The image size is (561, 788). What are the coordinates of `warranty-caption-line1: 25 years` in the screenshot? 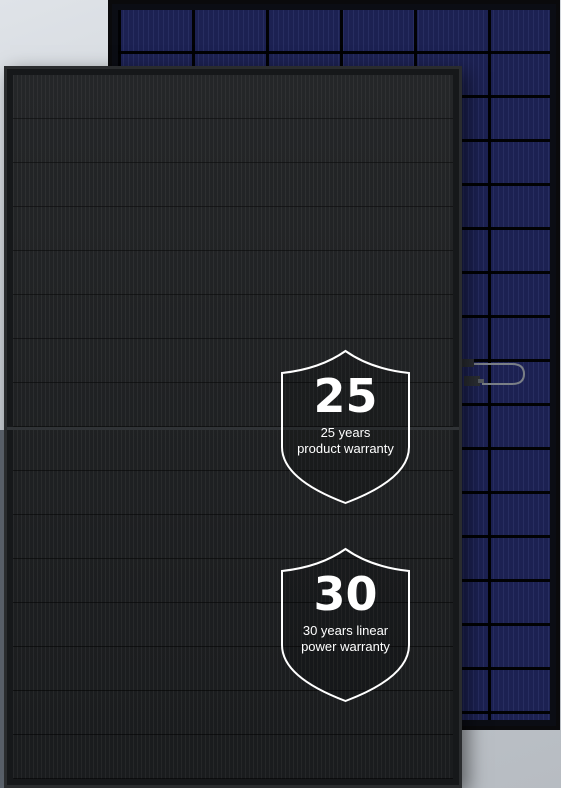 It's located at (345, 432).